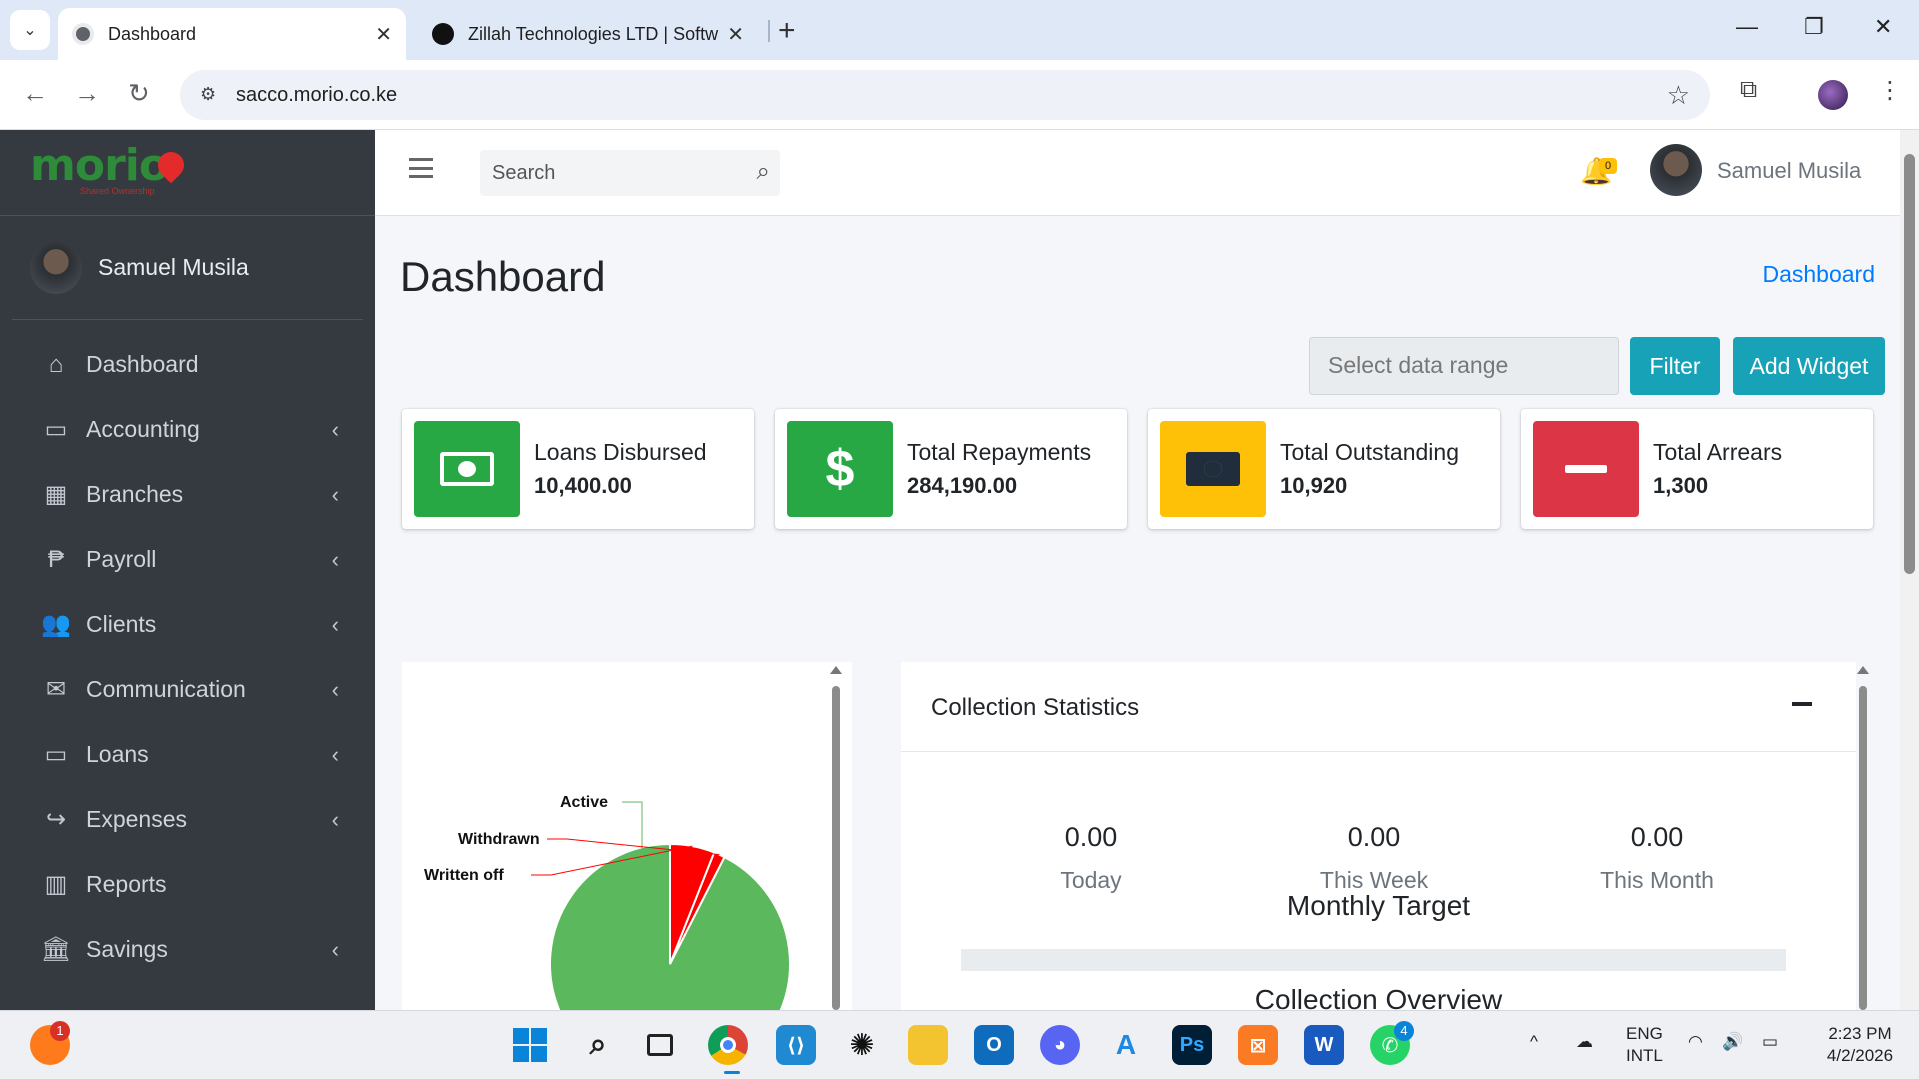 Image resolution: width=1919 pixels, height=1079 pixels. What do you see at coordinates (35, 93) in the screenshot?
I see `back-icon: ←` at bounding box center [35, 93].